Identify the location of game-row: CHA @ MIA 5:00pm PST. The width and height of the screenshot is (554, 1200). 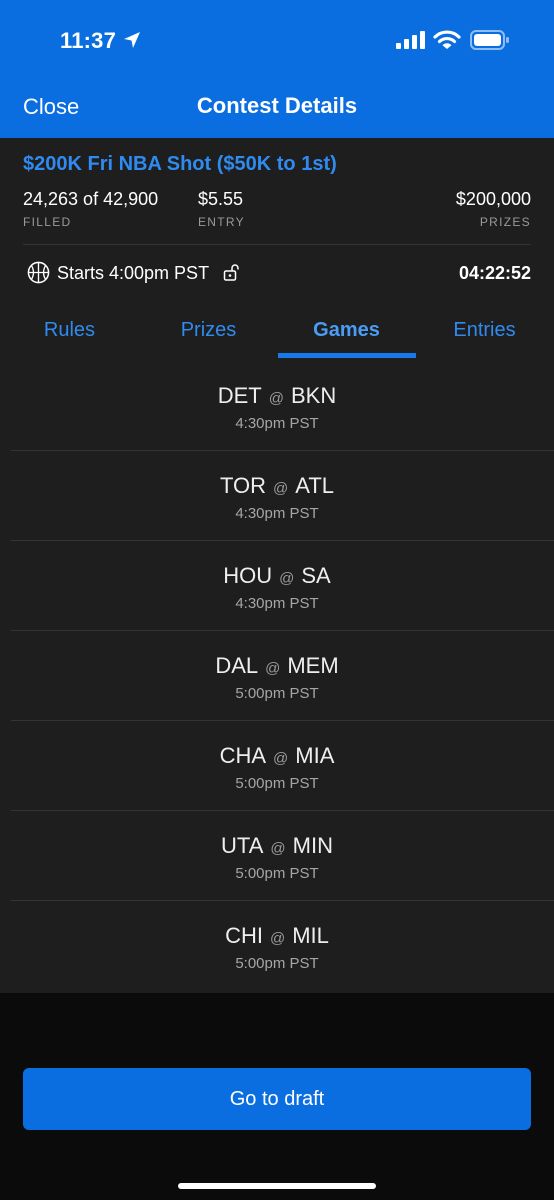
(277, 766).